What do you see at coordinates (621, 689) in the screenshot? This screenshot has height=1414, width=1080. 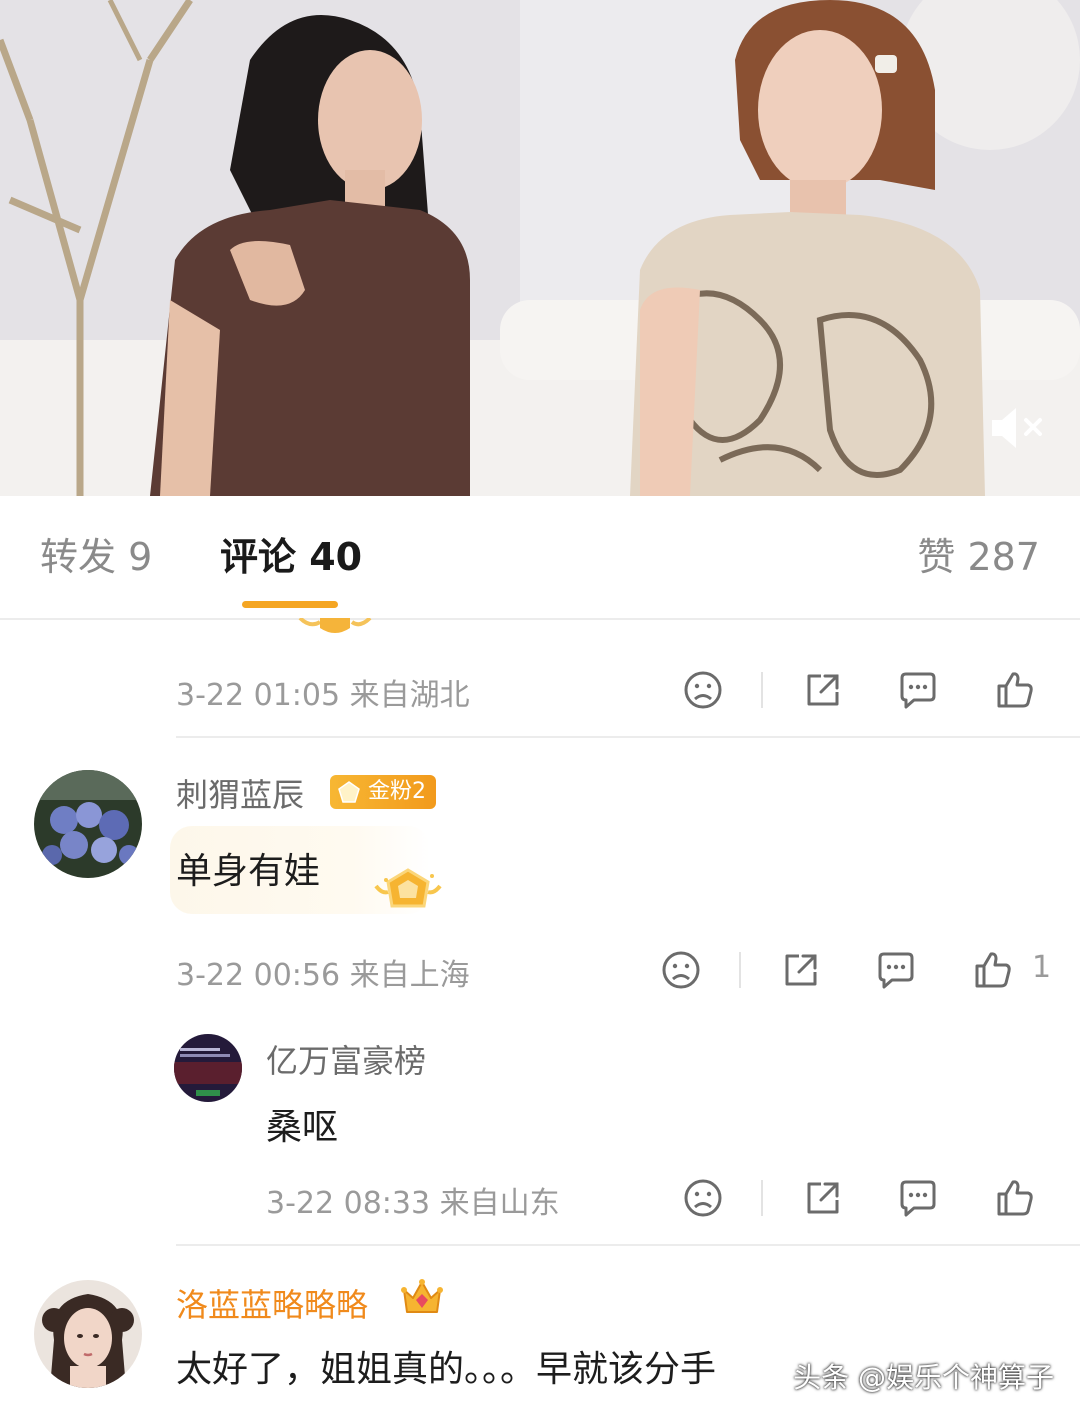 I see `comment-meta-row: 3-22 01:05 来自湖北` at bounding box center [621, 689].